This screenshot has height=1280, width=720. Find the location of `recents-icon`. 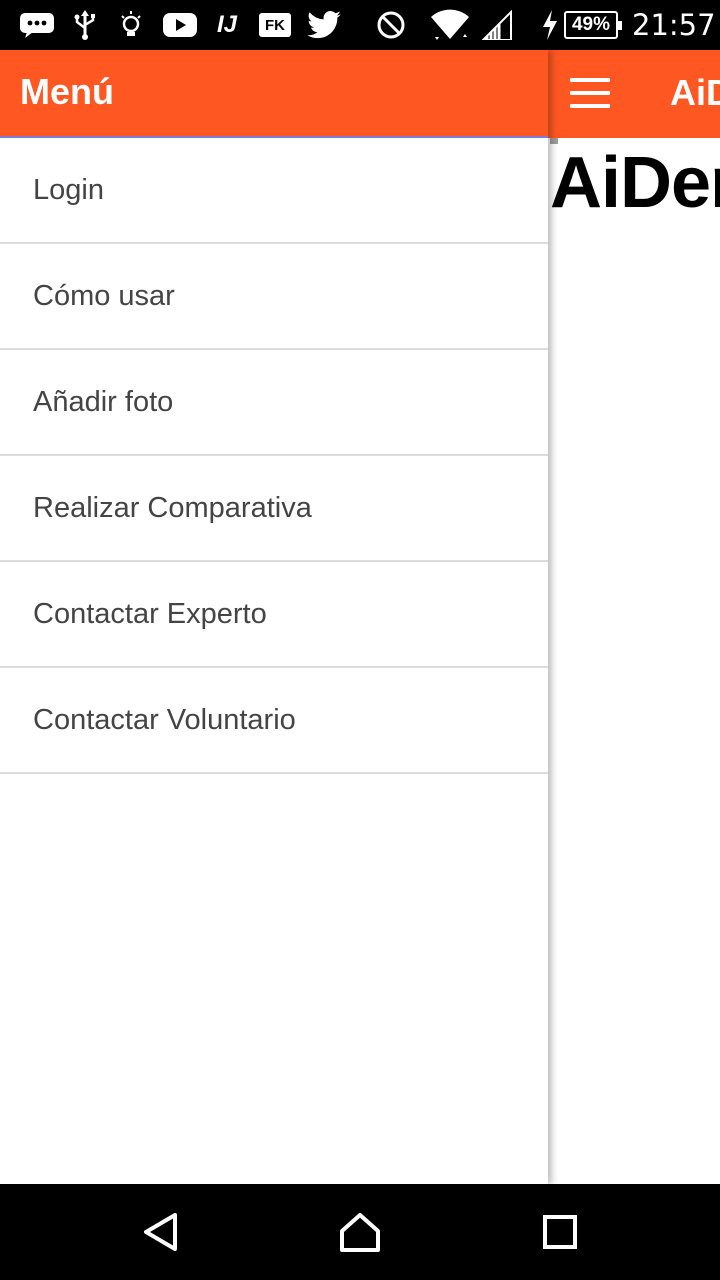

recents-icon is located at coordinates (560, 1232).